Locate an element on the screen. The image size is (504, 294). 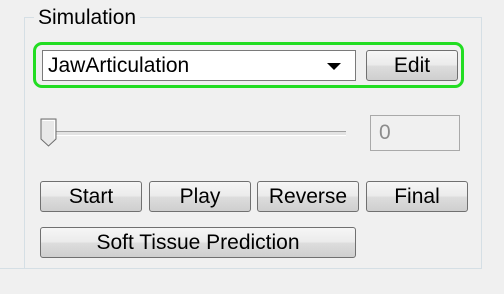
group-frame-bottom is located at coordinates (241, 268).